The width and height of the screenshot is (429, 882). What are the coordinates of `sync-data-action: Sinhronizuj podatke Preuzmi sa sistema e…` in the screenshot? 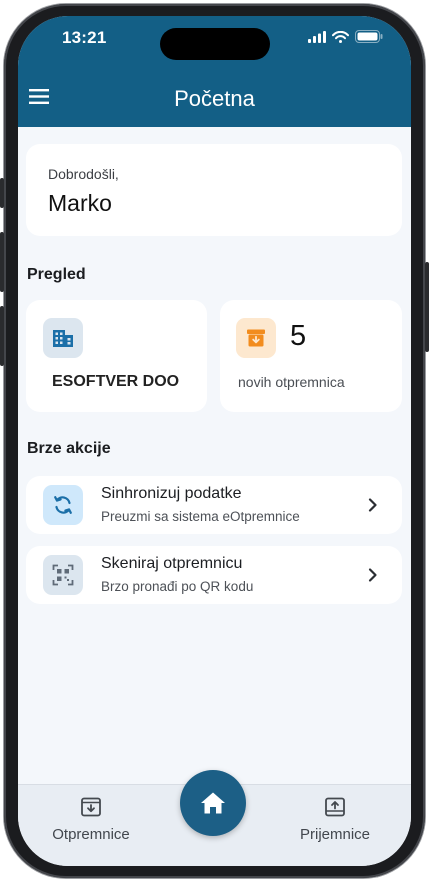 It's located at (214, 505).